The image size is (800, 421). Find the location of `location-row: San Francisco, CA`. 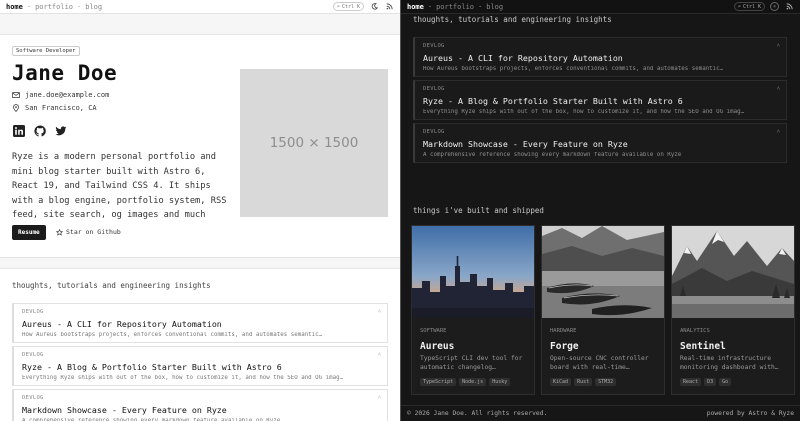

location-row: San Francisco, CA is located at coordinates (54, 108).